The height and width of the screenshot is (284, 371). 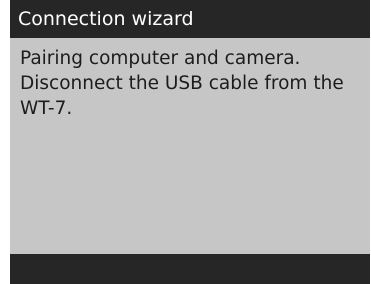 What do you see at coordinates (160, 58) in the screenshot?
I see `message-line: Pairing computer and camera.` at bounding box center [160, 58].